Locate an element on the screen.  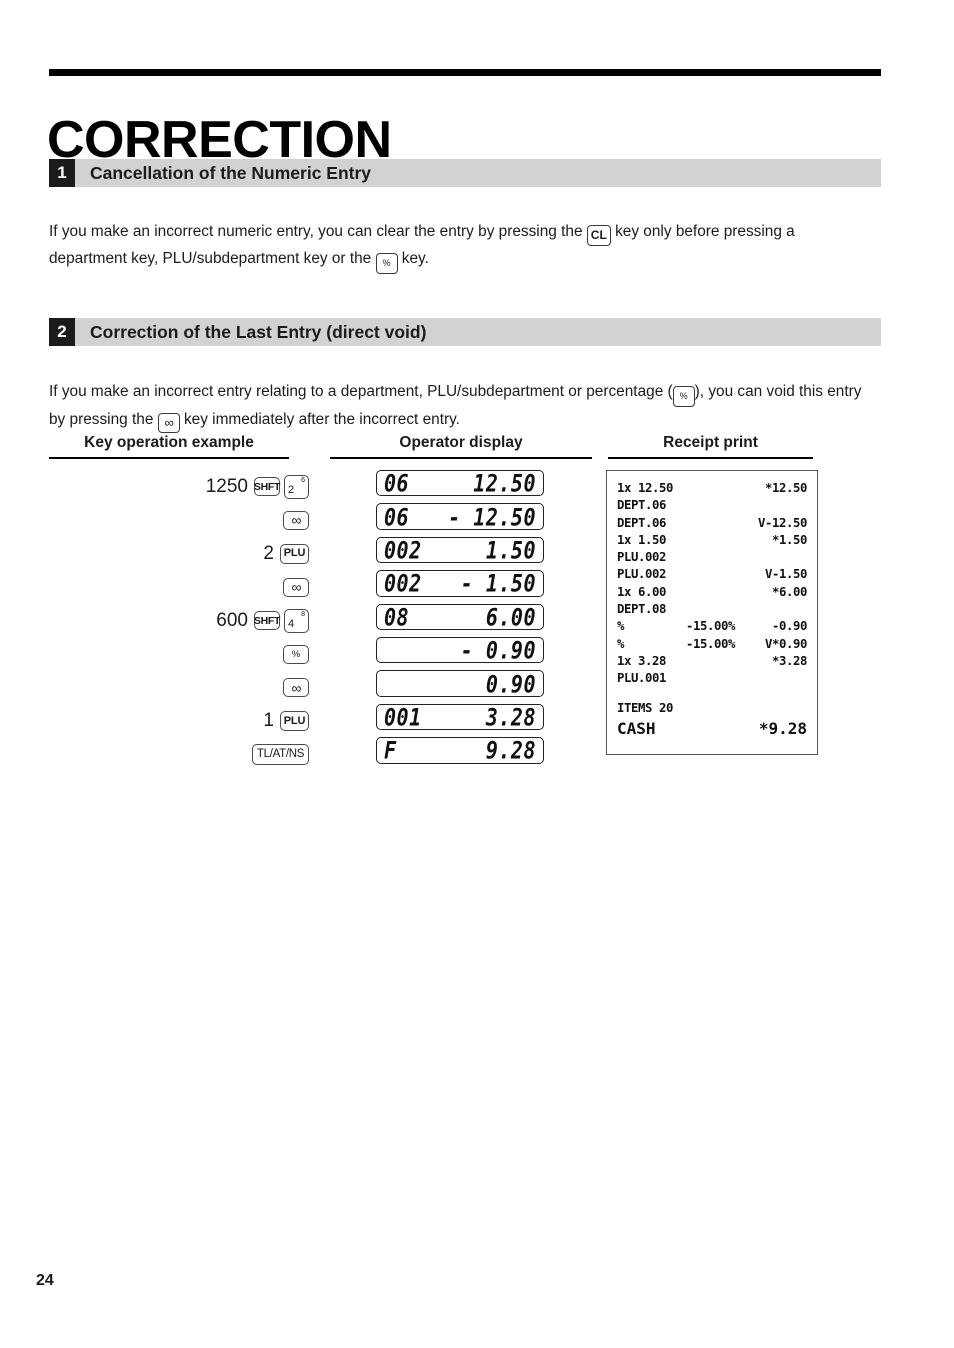
display-right-value: 12.50 is located at coordinates (504, 483).